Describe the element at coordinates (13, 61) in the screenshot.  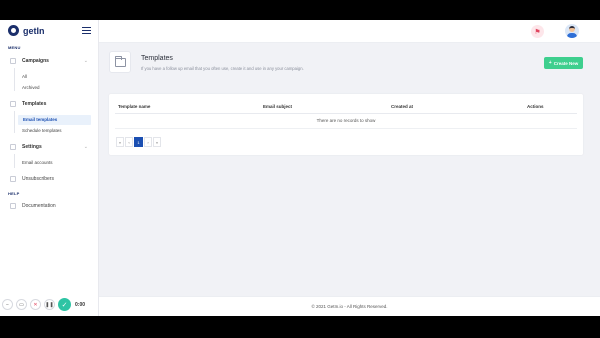
I see `campaigns-icon` at that location.